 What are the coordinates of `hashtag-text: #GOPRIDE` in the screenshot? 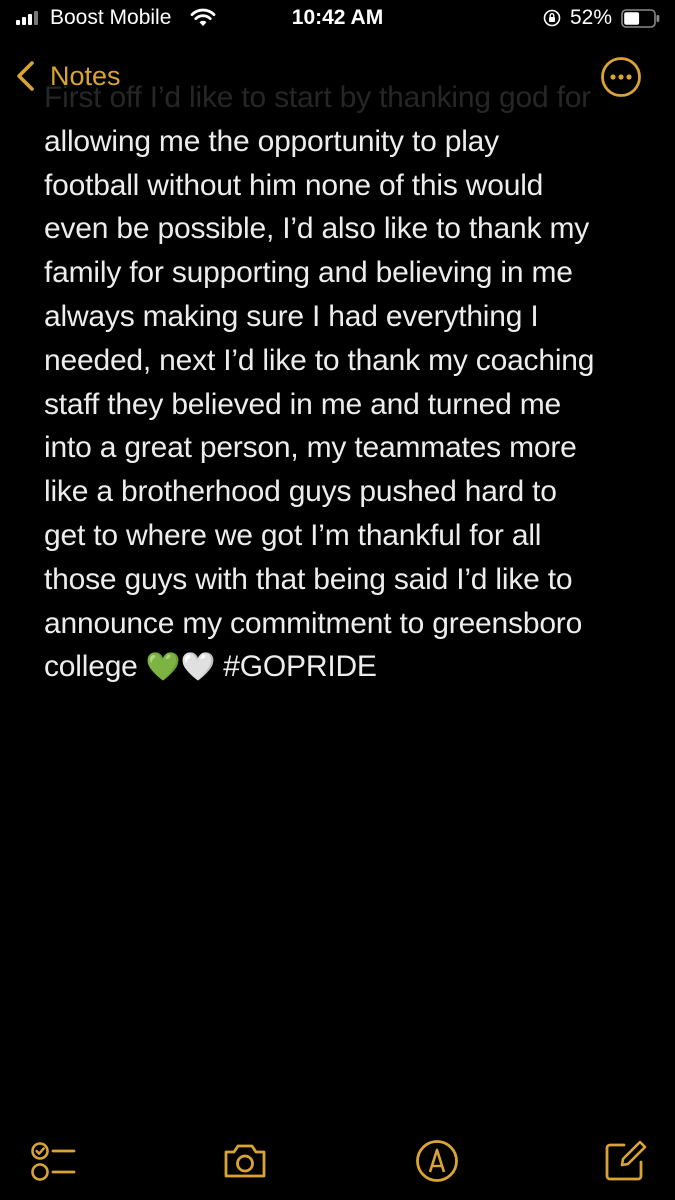 It's located at (300, 667).